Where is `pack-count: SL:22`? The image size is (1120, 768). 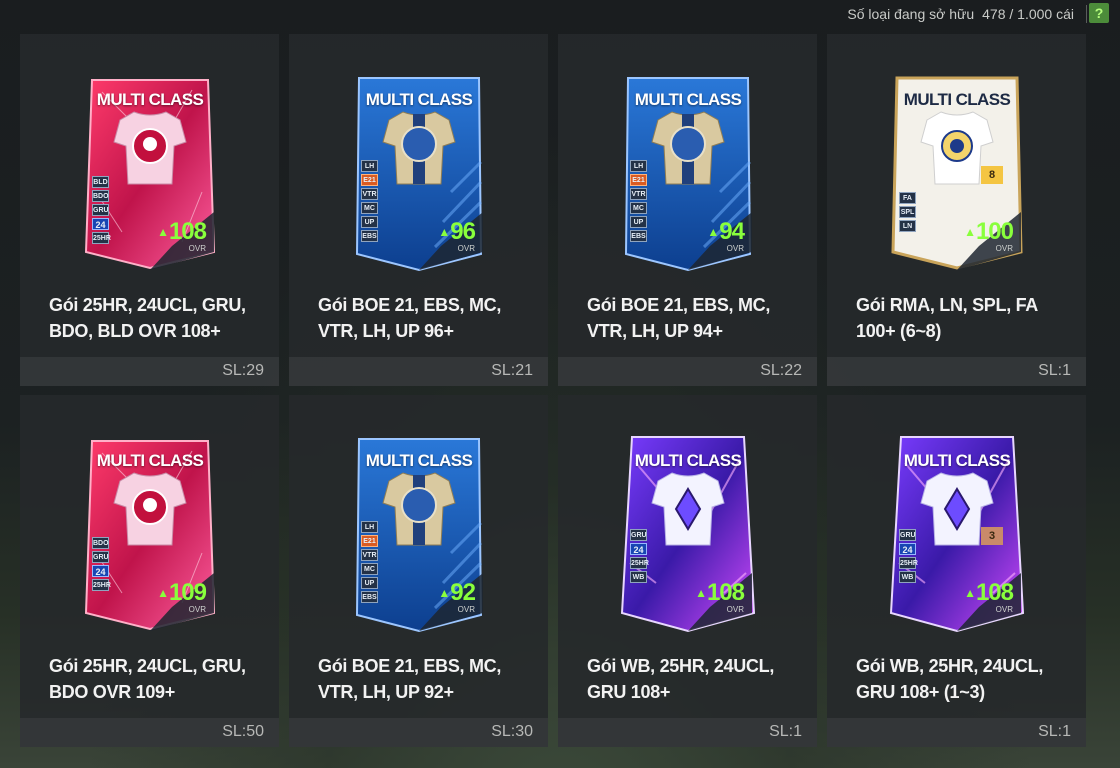 pack-count: SL:22 is located at coordinates (781, 370).